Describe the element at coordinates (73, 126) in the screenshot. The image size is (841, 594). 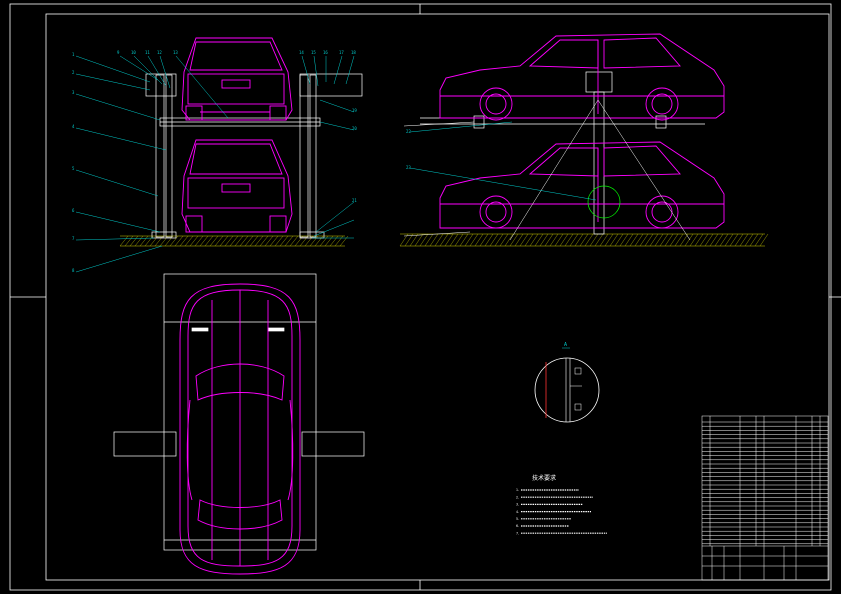
I see `part-number-label: 4` at that location.